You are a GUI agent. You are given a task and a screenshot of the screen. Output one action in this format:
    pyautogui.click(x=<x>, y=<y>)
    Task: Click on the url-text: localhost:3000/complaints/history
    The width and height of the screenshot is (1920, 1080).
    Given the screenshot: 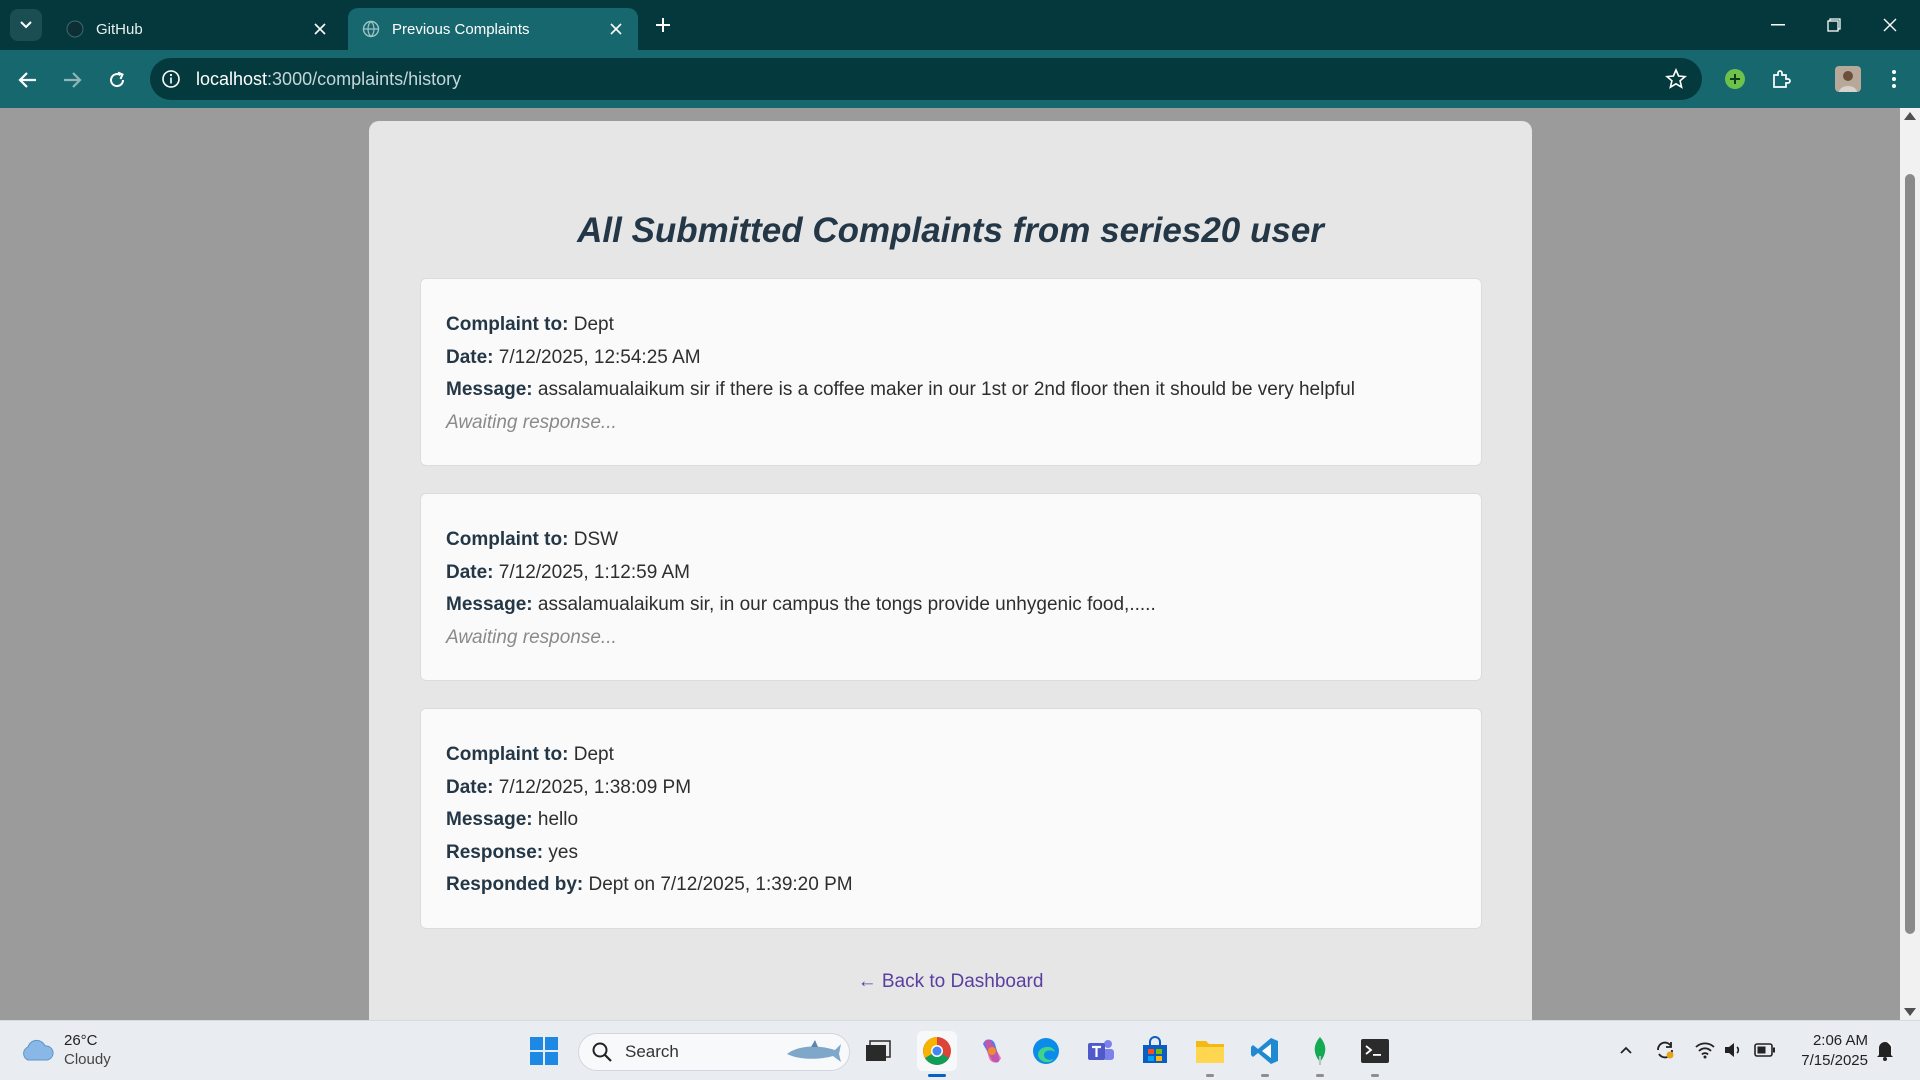 What is the action you would take?
    pyautogui.click(x=329, y=78)
    